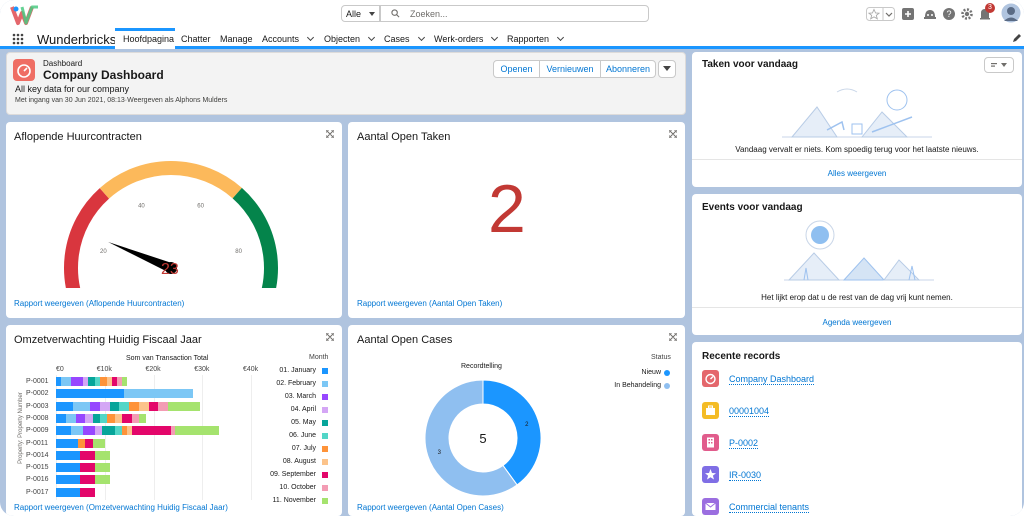 This screenshot has width=1024, height=516. Describe the element at coordinates (299, 461) in the screenshot. I see `legend-entry: 08. August` at that location.